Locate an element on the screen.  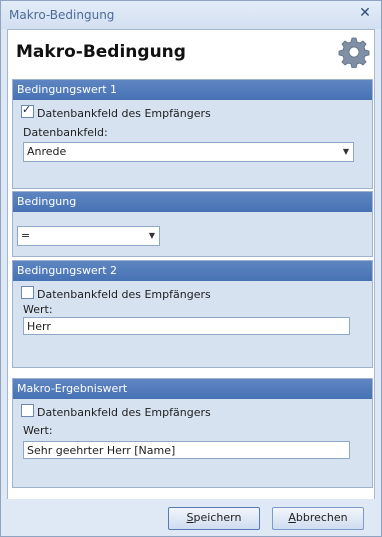
page-title: Makro-Bedingung is located at coordinates (101, 52).